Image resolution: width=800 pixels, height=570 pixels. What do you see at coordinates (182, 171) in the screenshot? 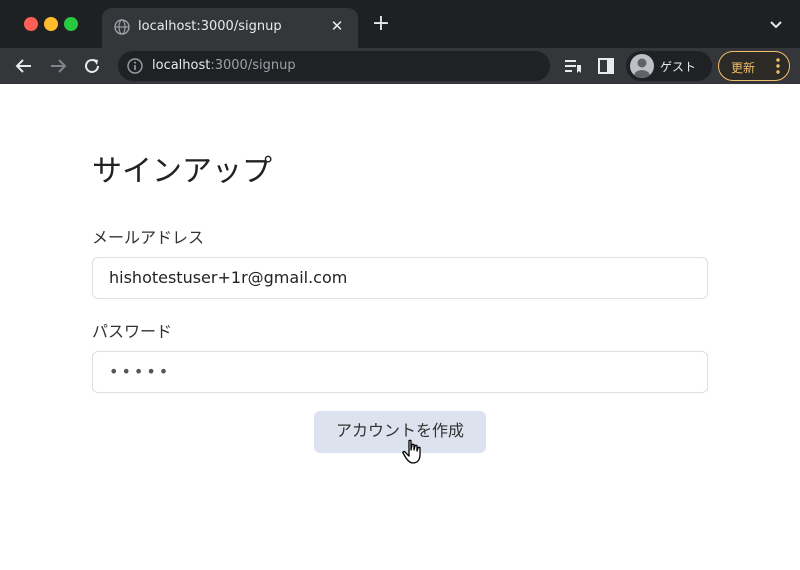
I see `page-title: サインアップ` at bounding box center [182, 171].